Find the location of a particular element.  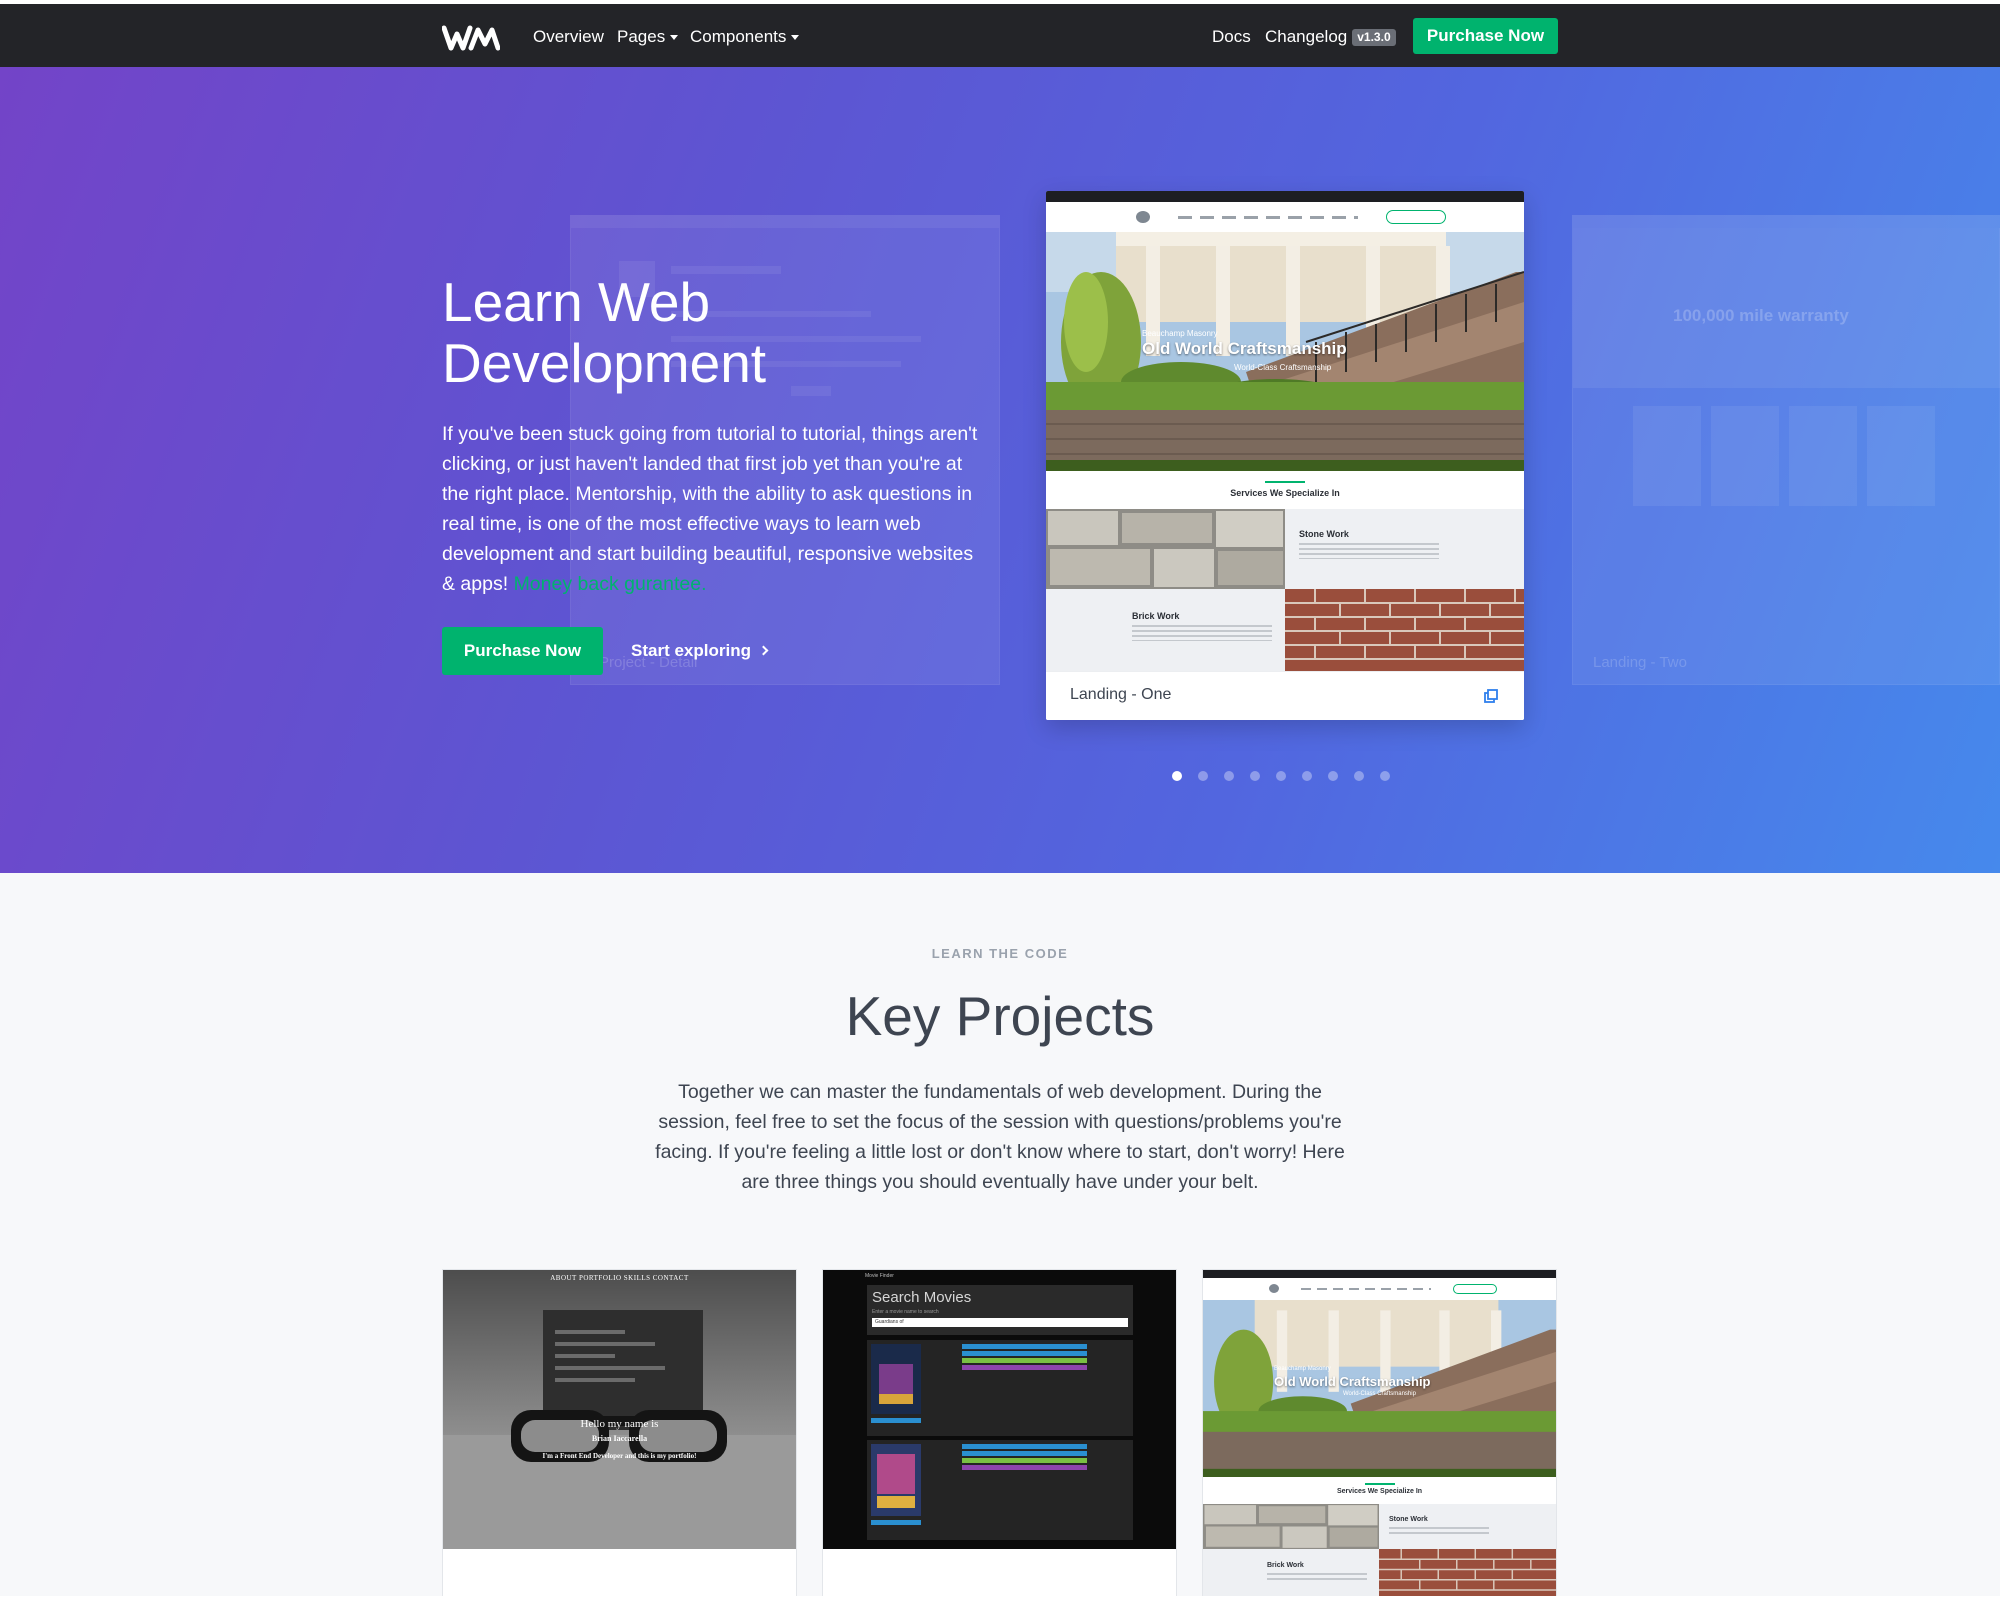

nav-docs-link: Docs is located at coordinates (1231, 37).